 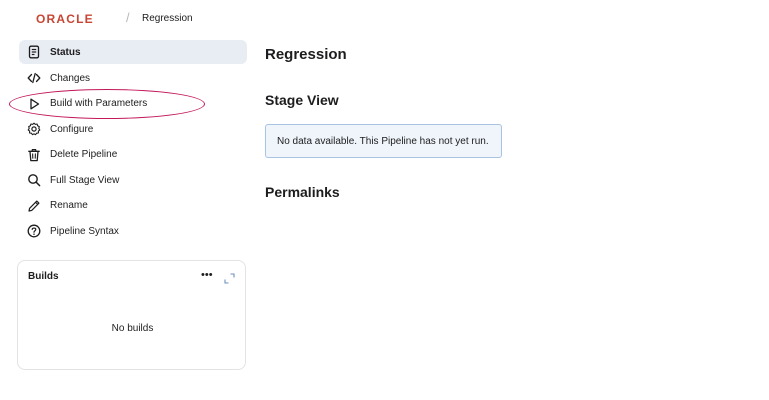 What do you see at coordinates (207, 275) in the screenshot?
I see `more-options-icon: •••` at bounding box center [207, 275].